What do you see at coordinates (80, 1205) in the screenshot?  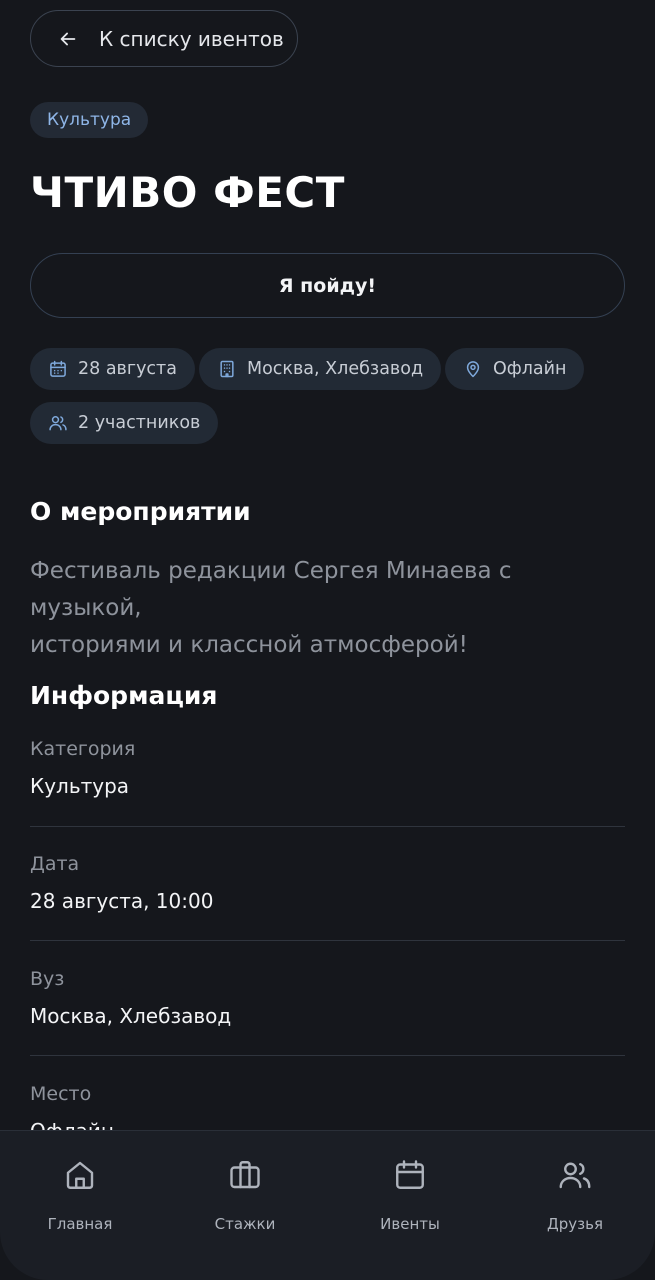 I see `tab-home: Главная` at bounding box center [80, 1205].